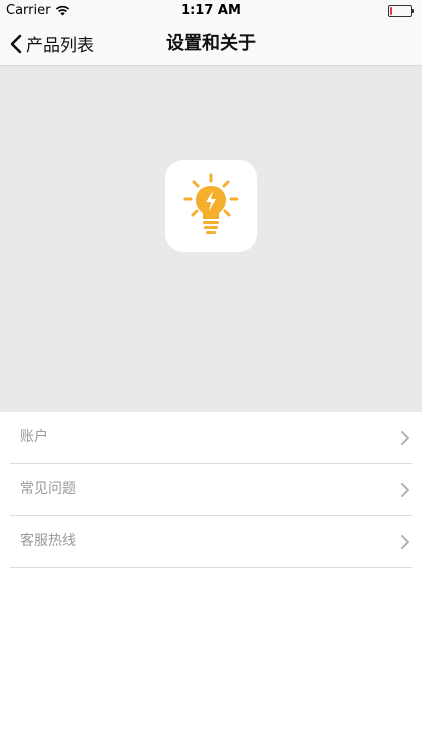 The height and width of the screenshot is (750, 422). What do you see at coordinates (211, 44) in the screenshot?
I see `navigation-bar: 产品列表 设置和关于` at bounding box center [211, 44].